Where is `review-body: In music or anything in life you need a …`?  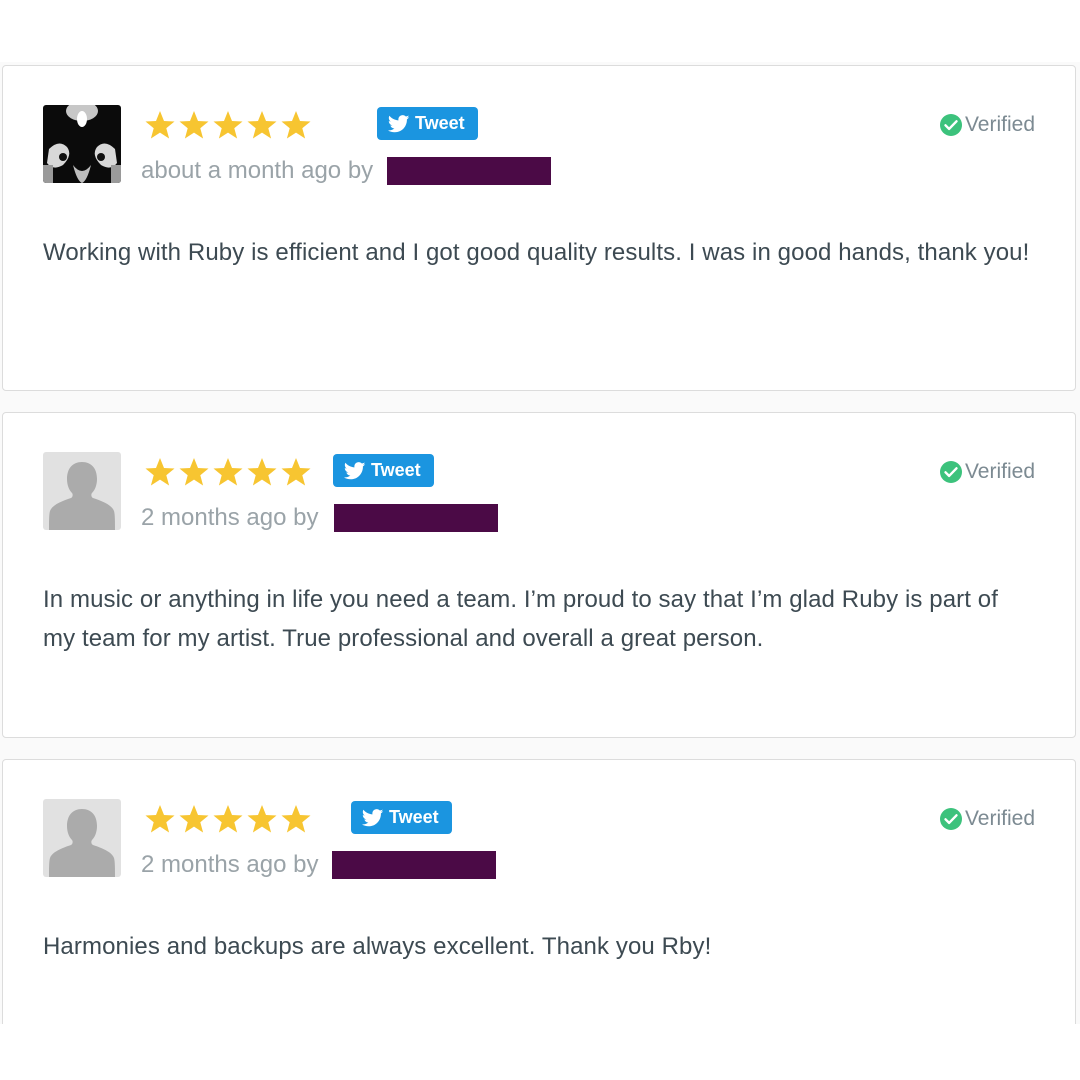 review-body: In music or anything in life you need a … is located at coordinates (521, 619).